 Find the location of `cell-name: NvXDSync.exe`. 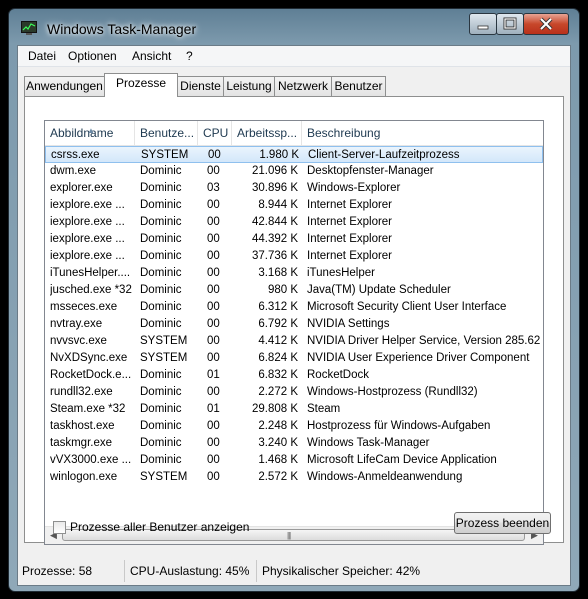

cell-name: NvXDSync.exe is located at coordinates (89, 358).